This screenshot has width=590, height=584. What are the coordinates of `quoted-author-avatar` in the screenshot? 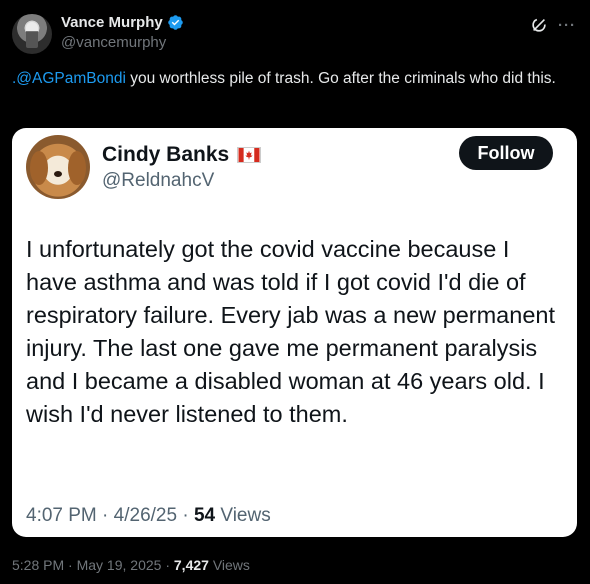 It's located at (58, 167).